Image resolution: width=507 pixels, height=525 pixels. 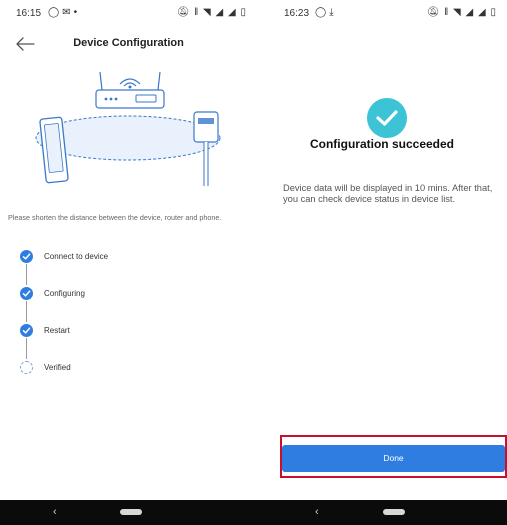 I want to click on step-verified: Verified, so click(x=130, y=377).